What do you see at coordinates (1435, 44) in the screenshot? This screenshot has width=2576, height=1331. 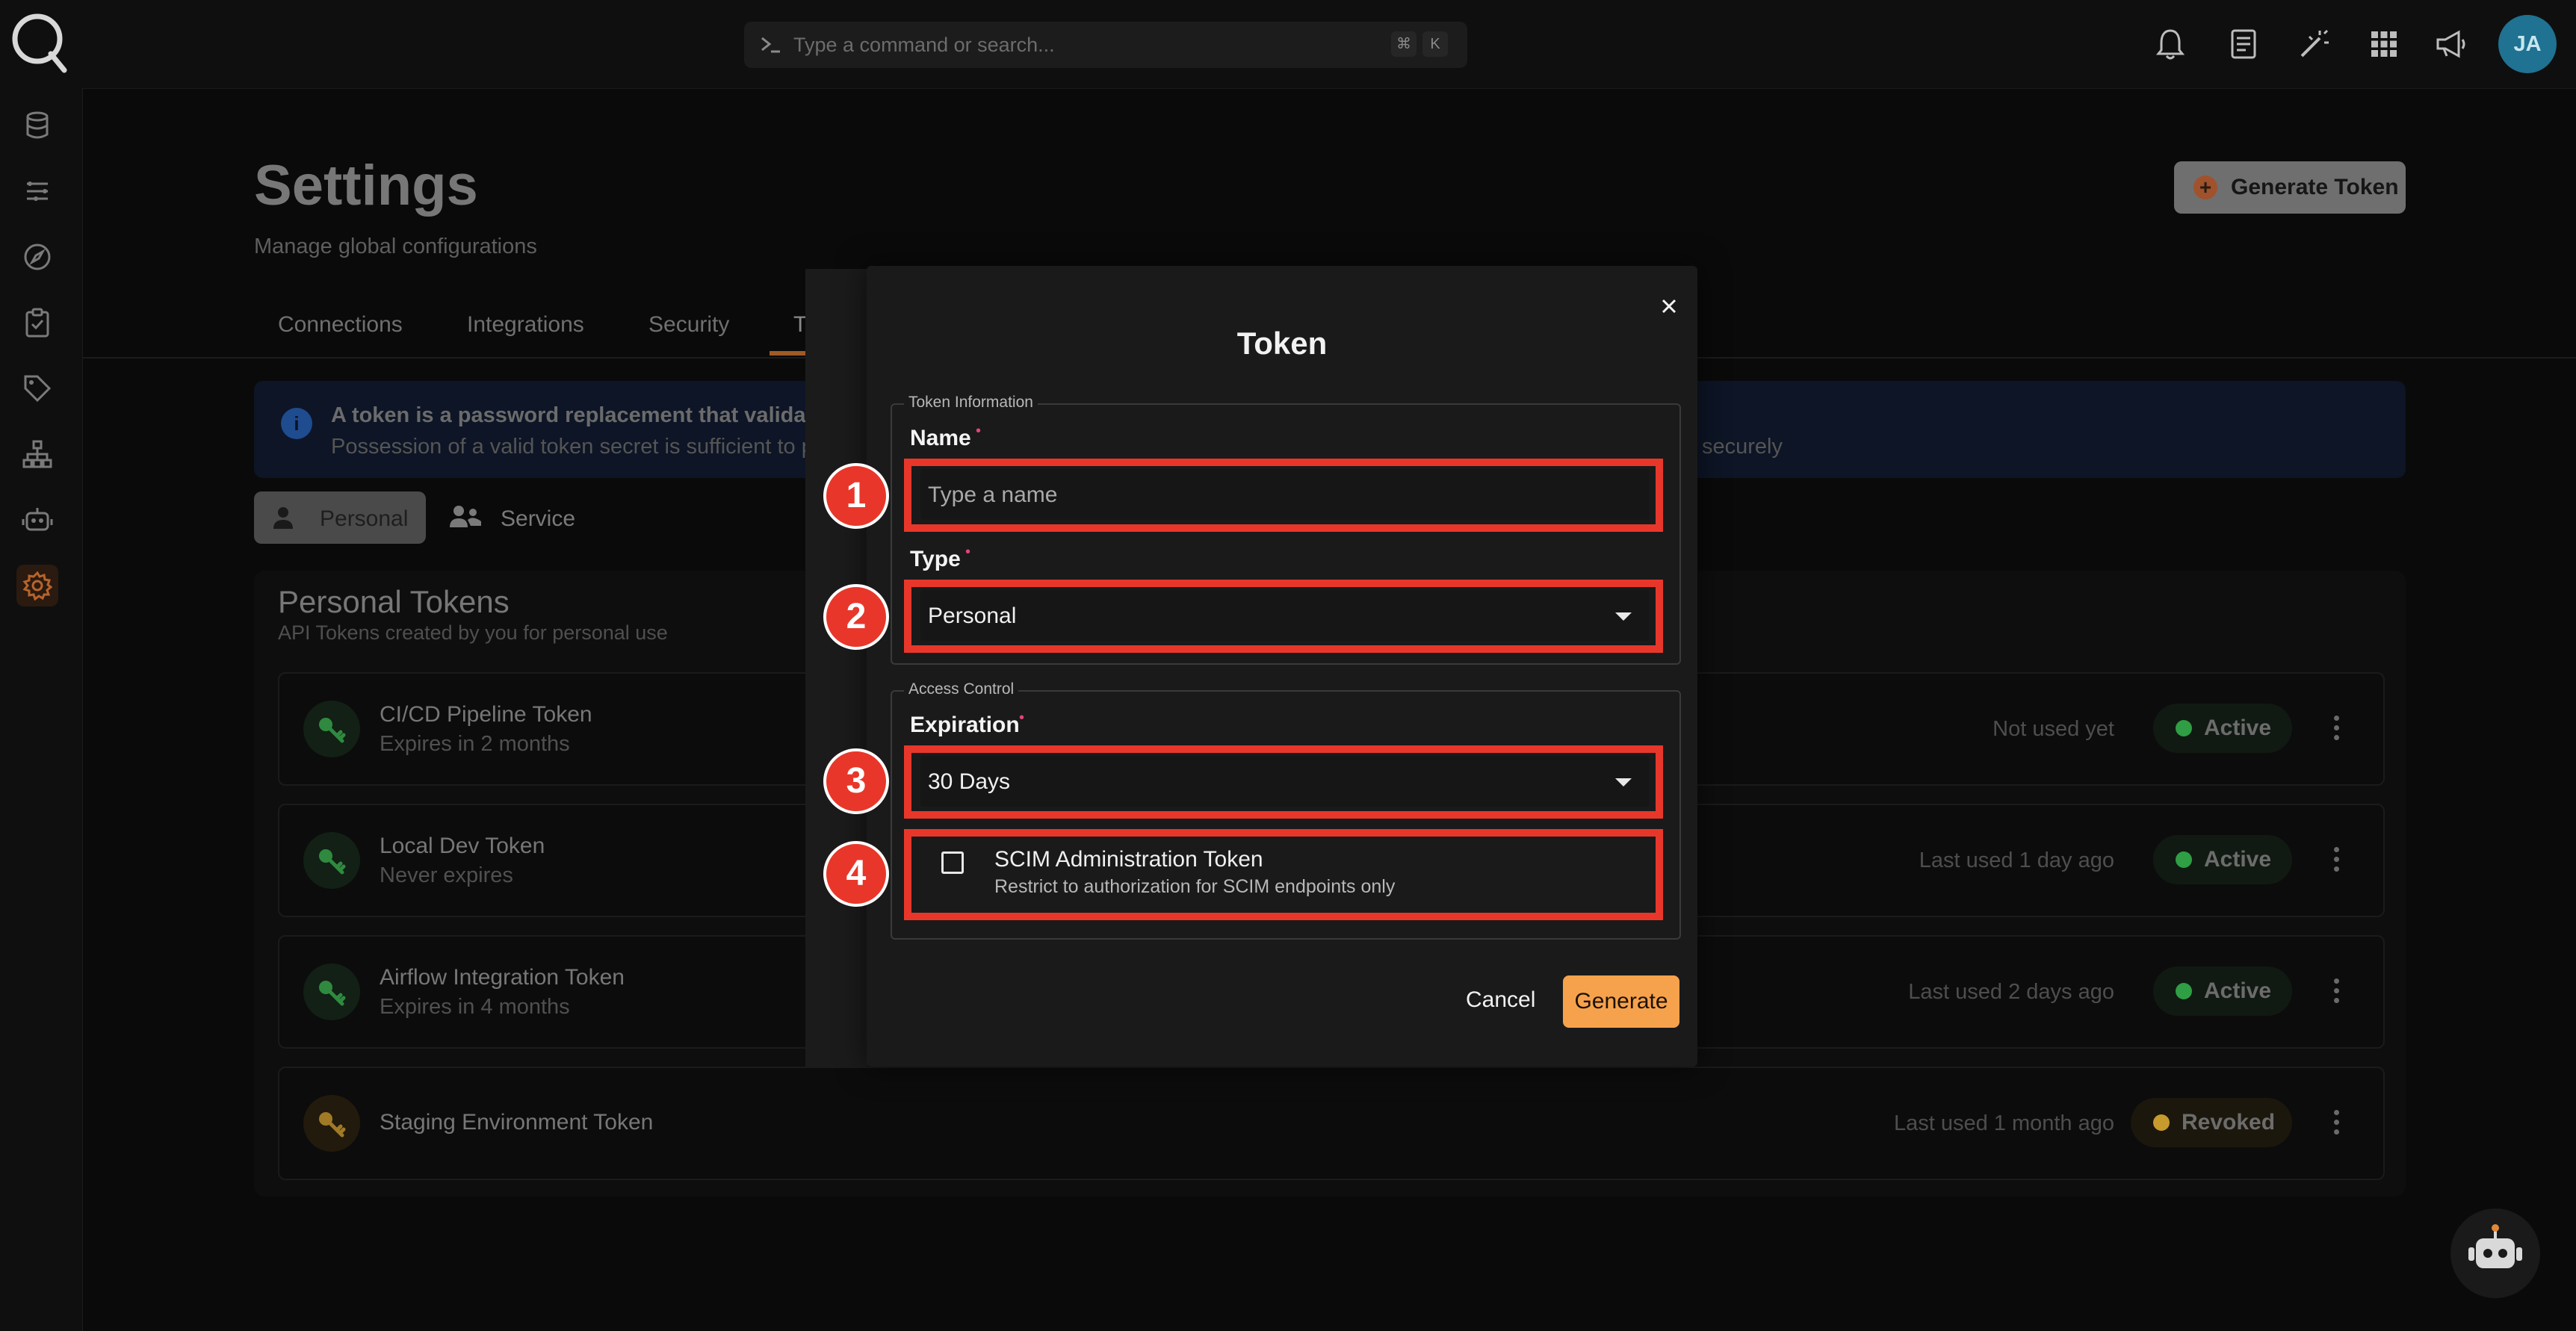 I see `k-key-hint: K` at bounding box center [1435, 44].